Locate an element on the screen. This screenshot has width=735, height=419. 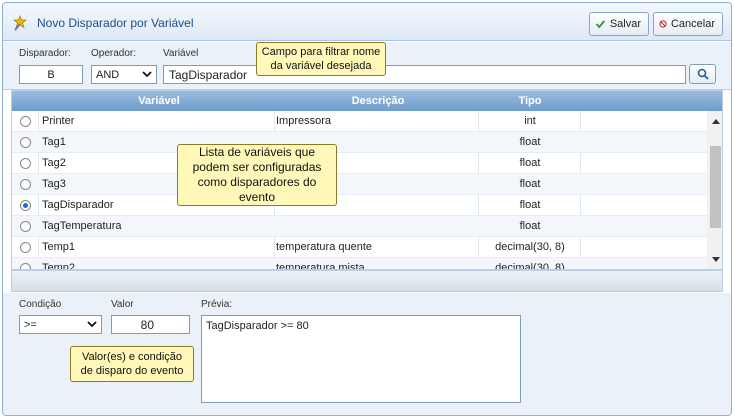
condition-value: >= is located at coordinates (30, 324).